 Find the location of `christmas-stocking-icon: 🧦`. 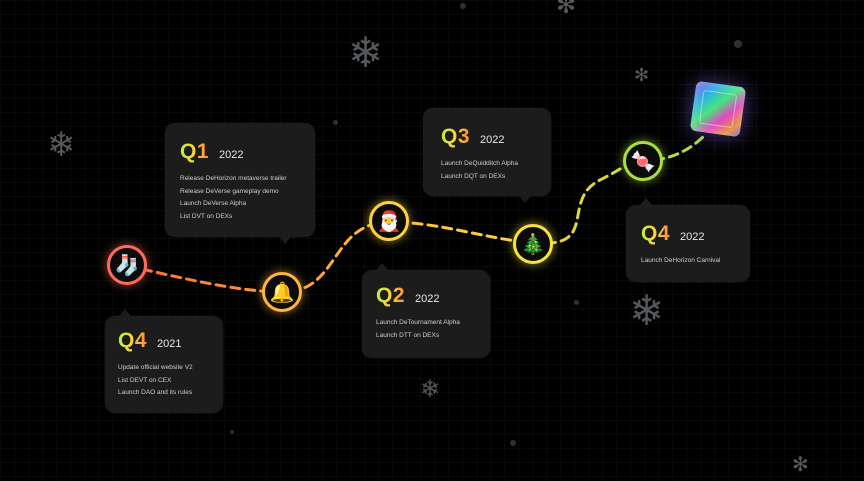

christmas-stocking-icon: 🧦 is located at coordinates (127, 265).